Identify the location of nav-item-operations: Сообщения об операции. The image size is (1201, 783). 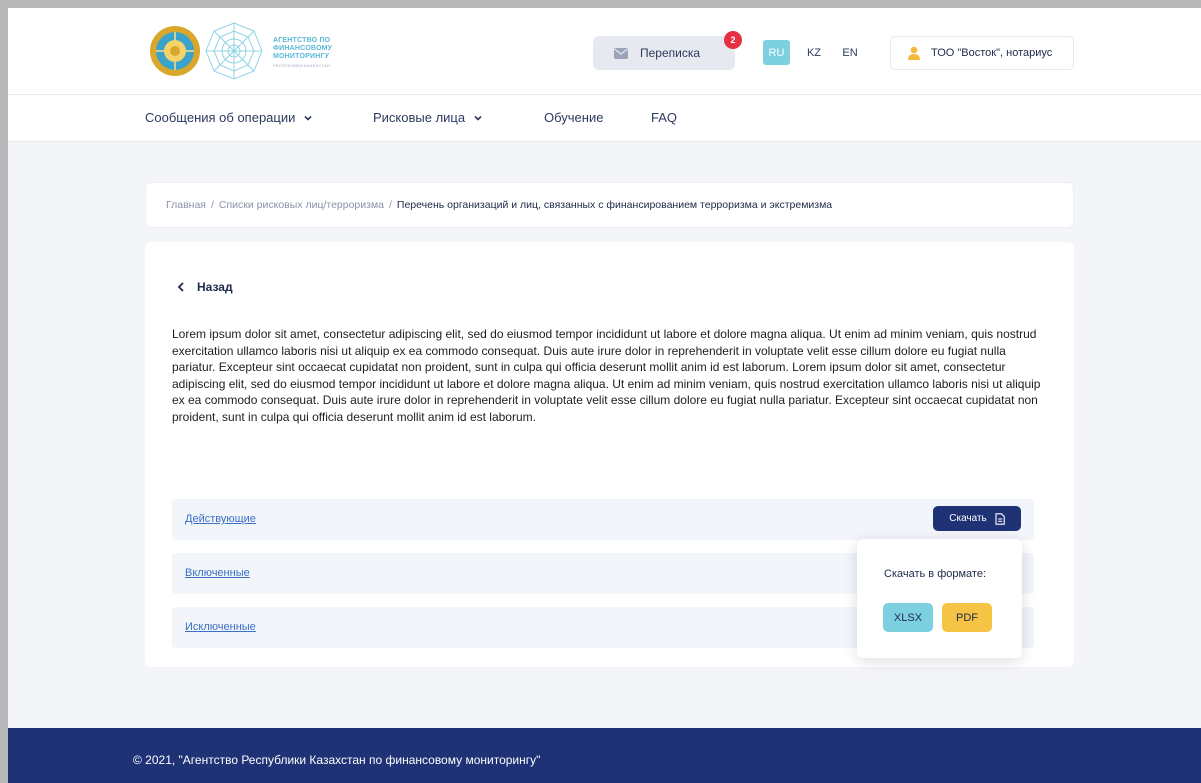
(229, 117).